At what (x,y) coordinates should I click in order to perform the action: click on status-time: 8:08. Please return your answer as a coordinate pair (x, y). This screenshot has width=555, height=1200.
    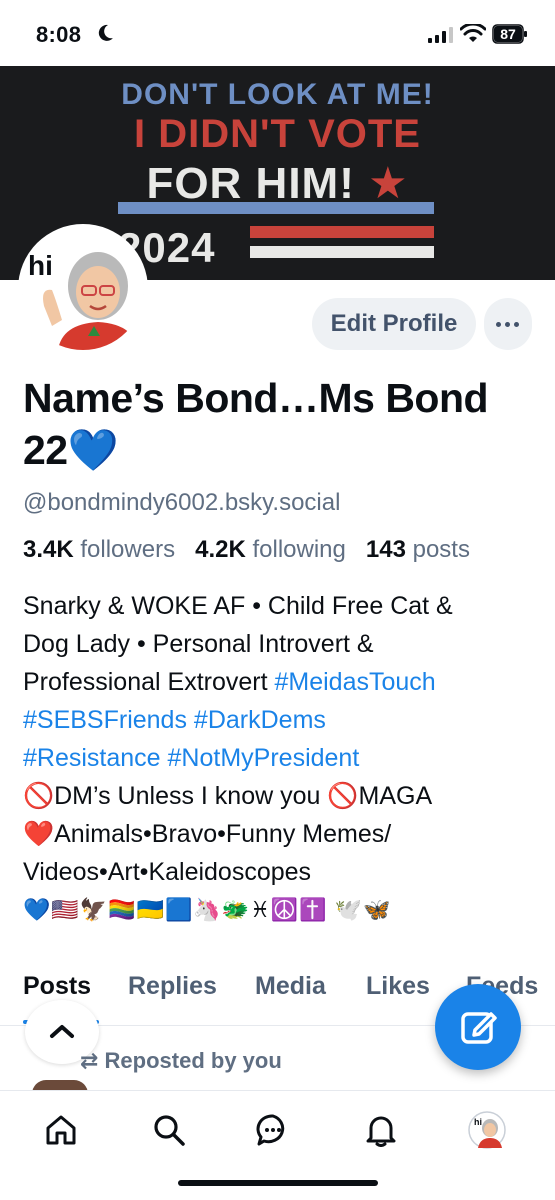
    Looking at the image, I should click on (59, 34).